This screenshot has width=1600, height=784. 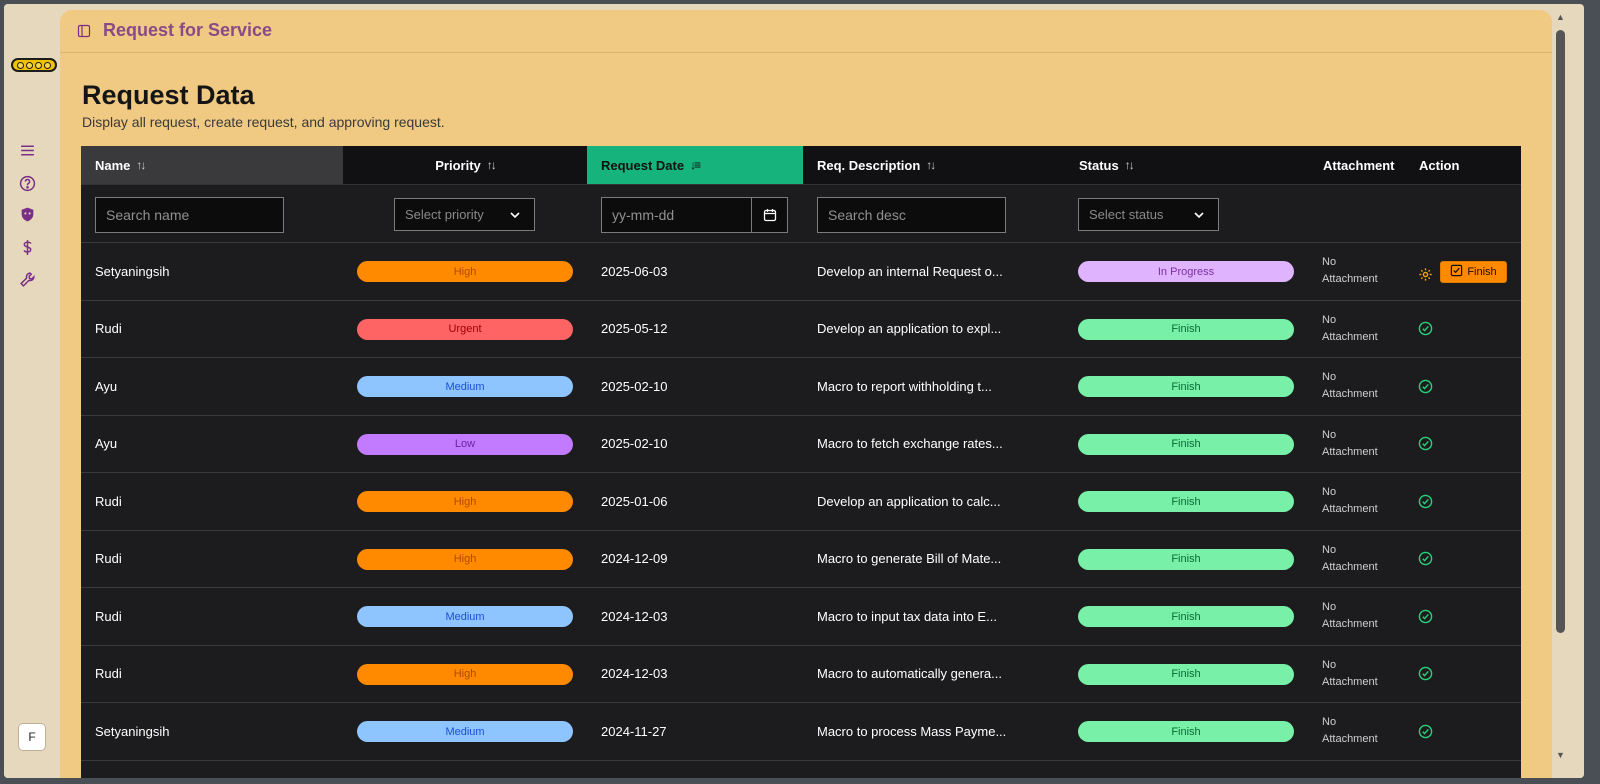 What do you see at coordinates (27, 247) in the screenshot?
I see `dollar-icon` at bounding box center [27, 247].